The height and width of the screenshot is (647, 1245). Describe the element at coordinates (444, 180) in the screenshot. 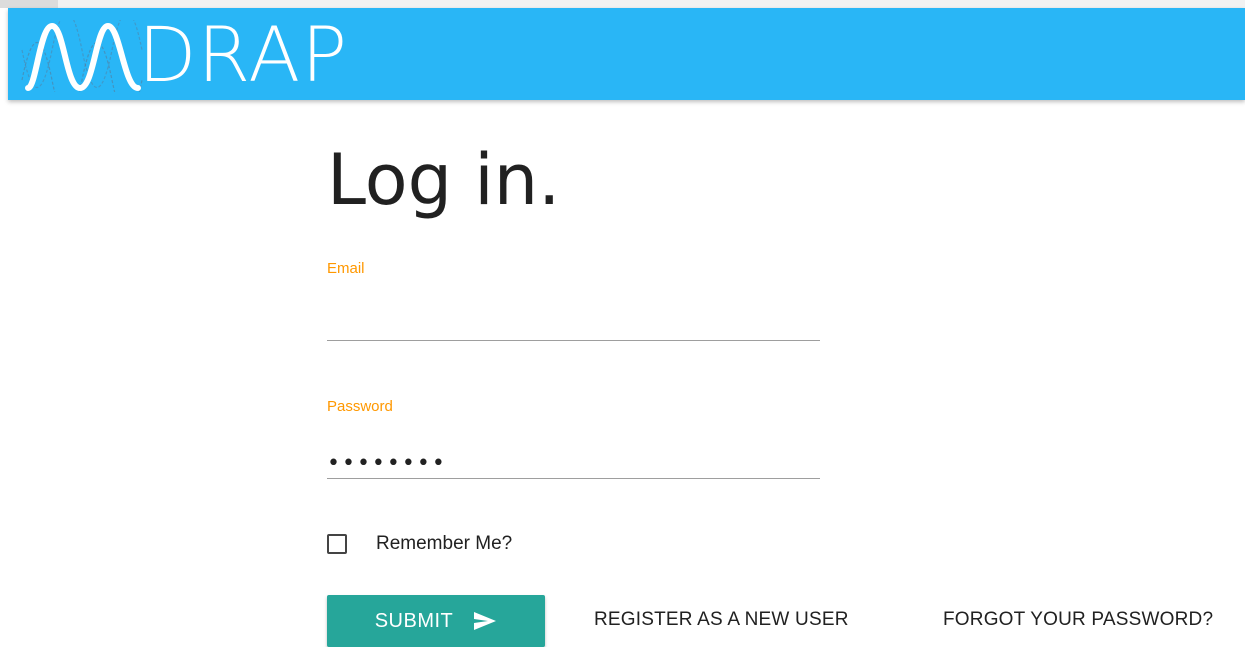

I see `page-title: Log in.` at that location.